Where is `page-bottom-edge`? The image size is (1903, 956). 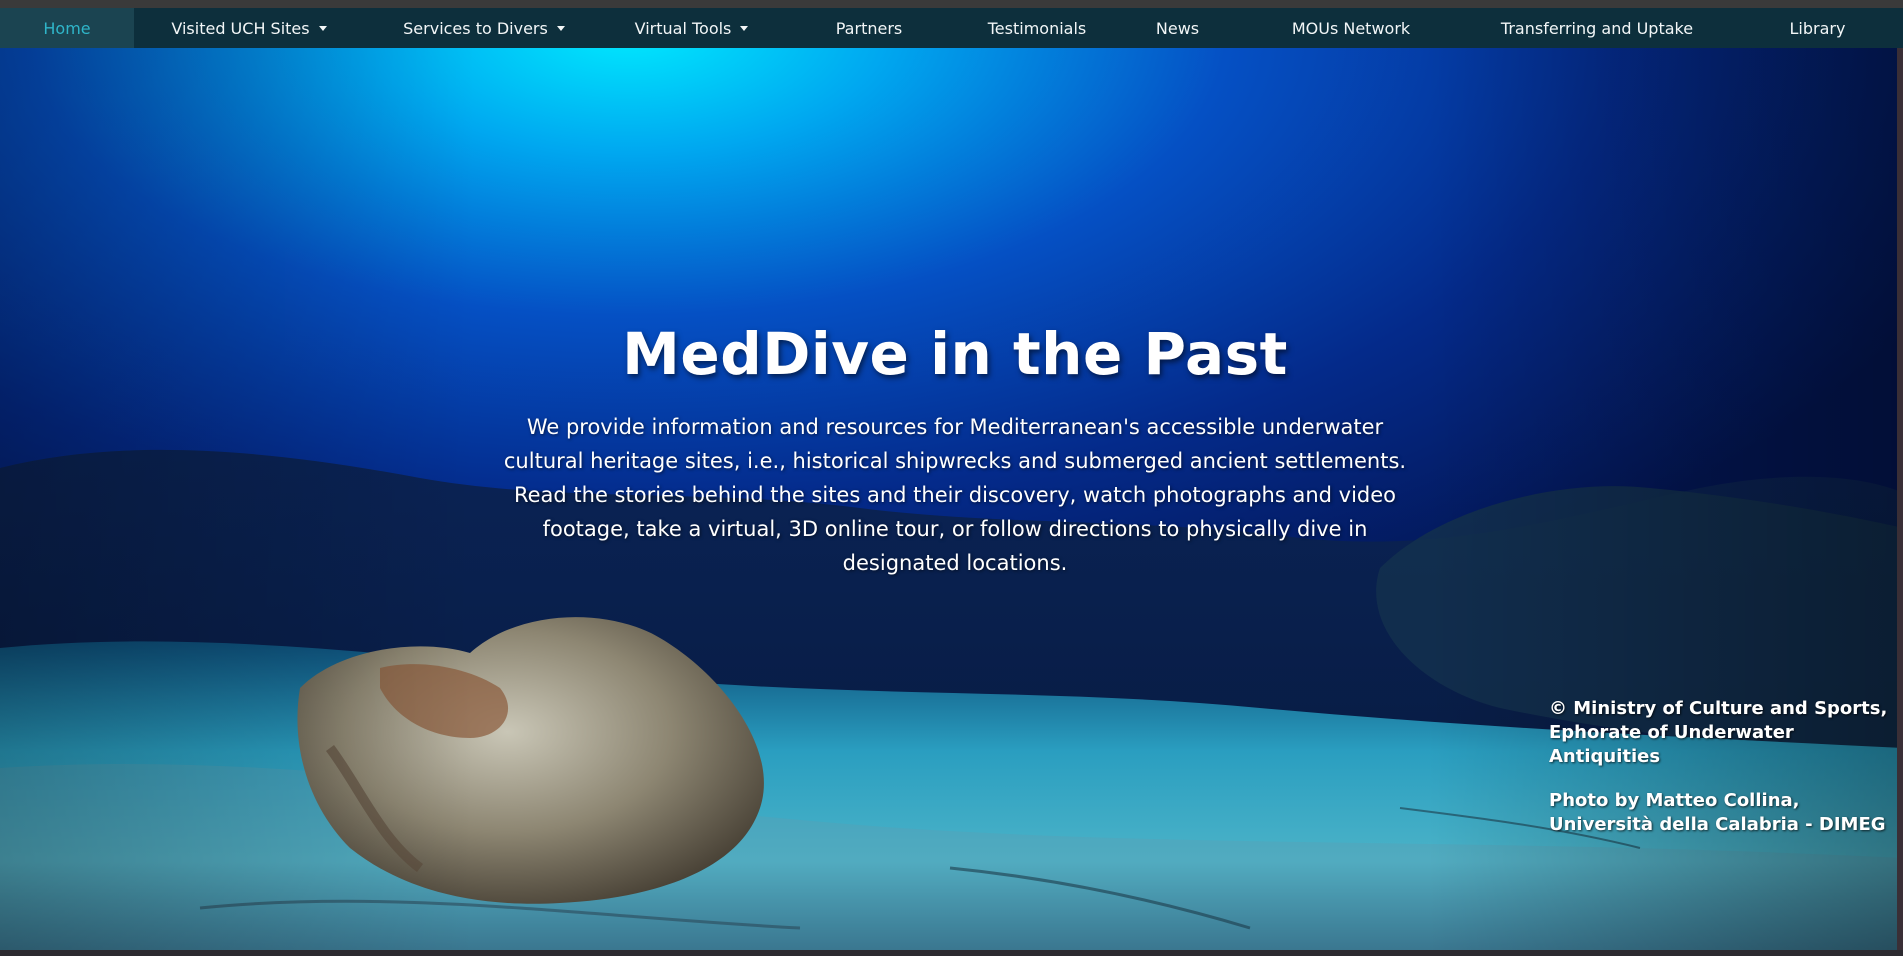
page-bottom-edge is located at coordinates (951, 953).